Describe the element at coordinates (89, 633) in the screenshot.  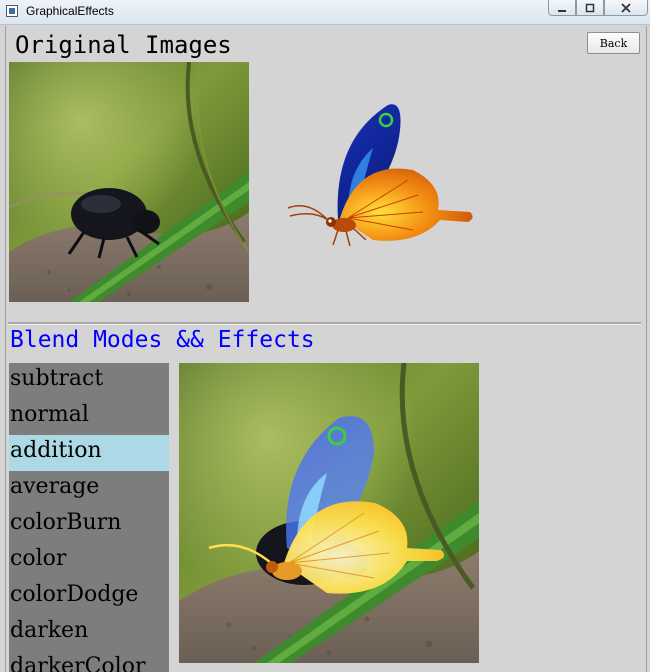
I see `blend-mode-item: darken` at that location.